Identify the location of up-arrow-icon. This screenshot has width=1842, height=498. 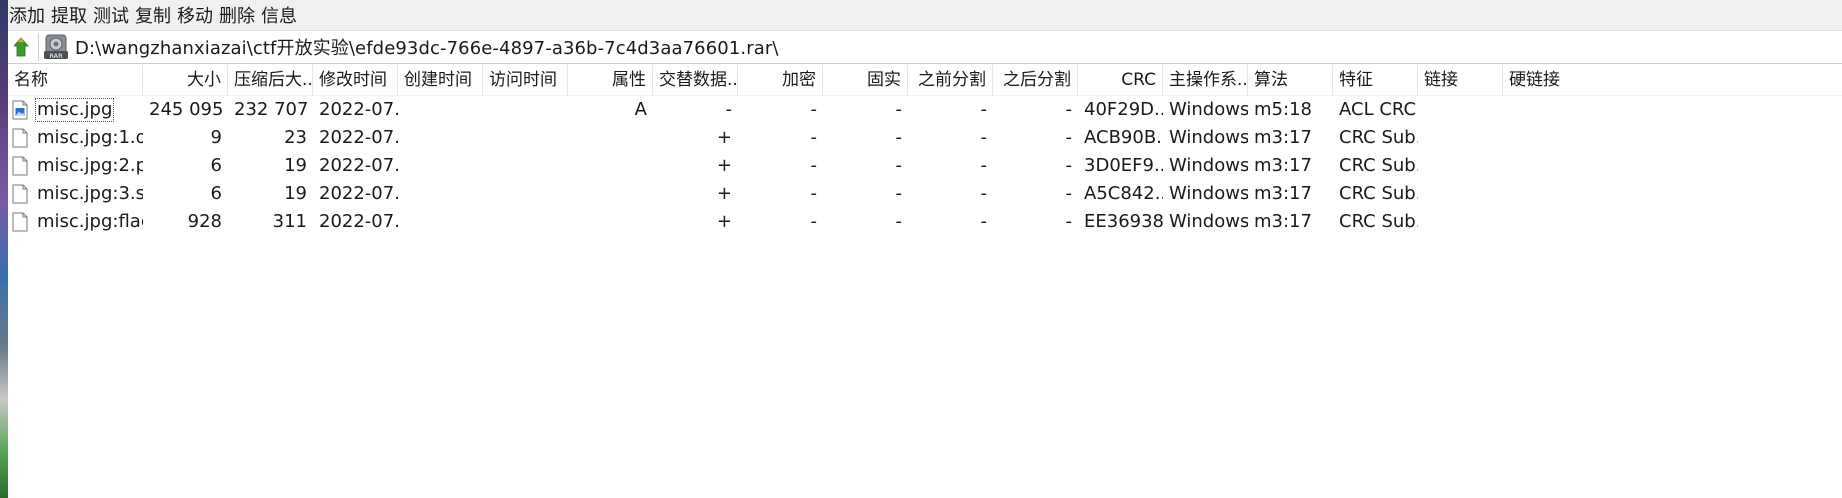
(21, 47).